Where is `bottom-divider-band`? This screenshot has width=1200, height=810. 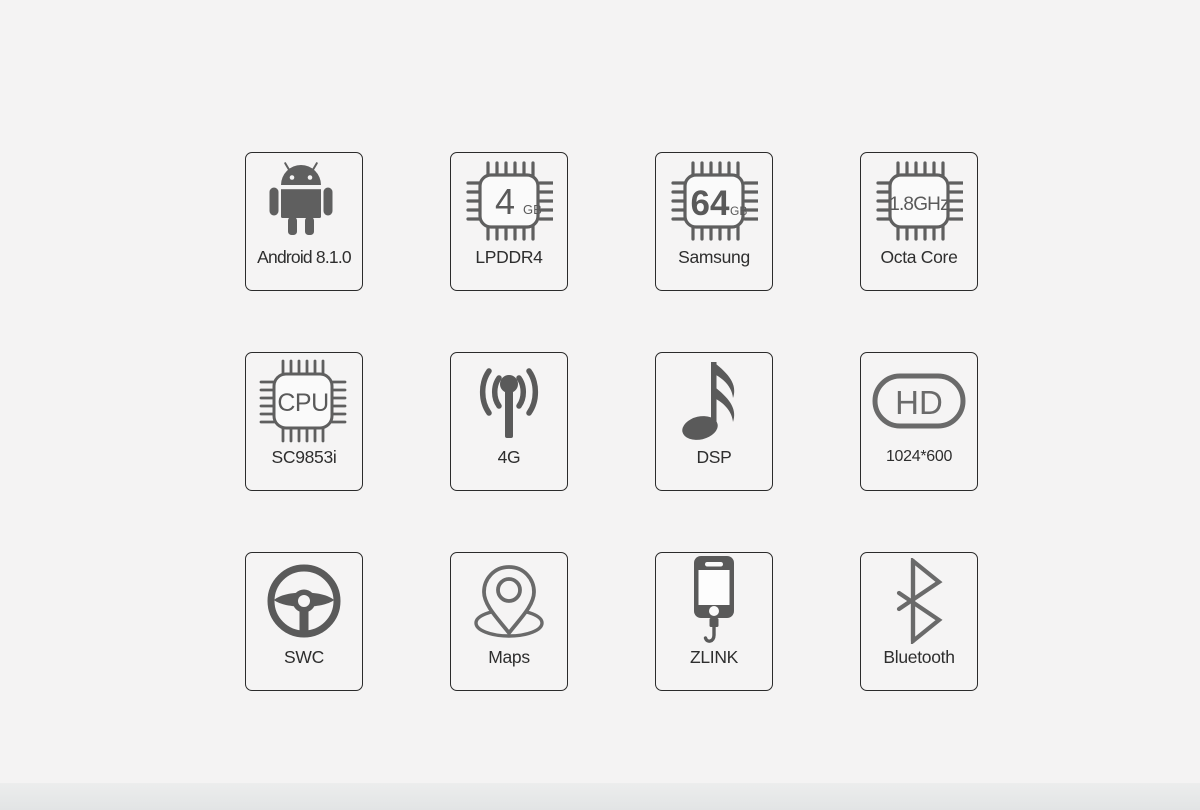 bottom-divider-band is located at coordinates (600, 796).